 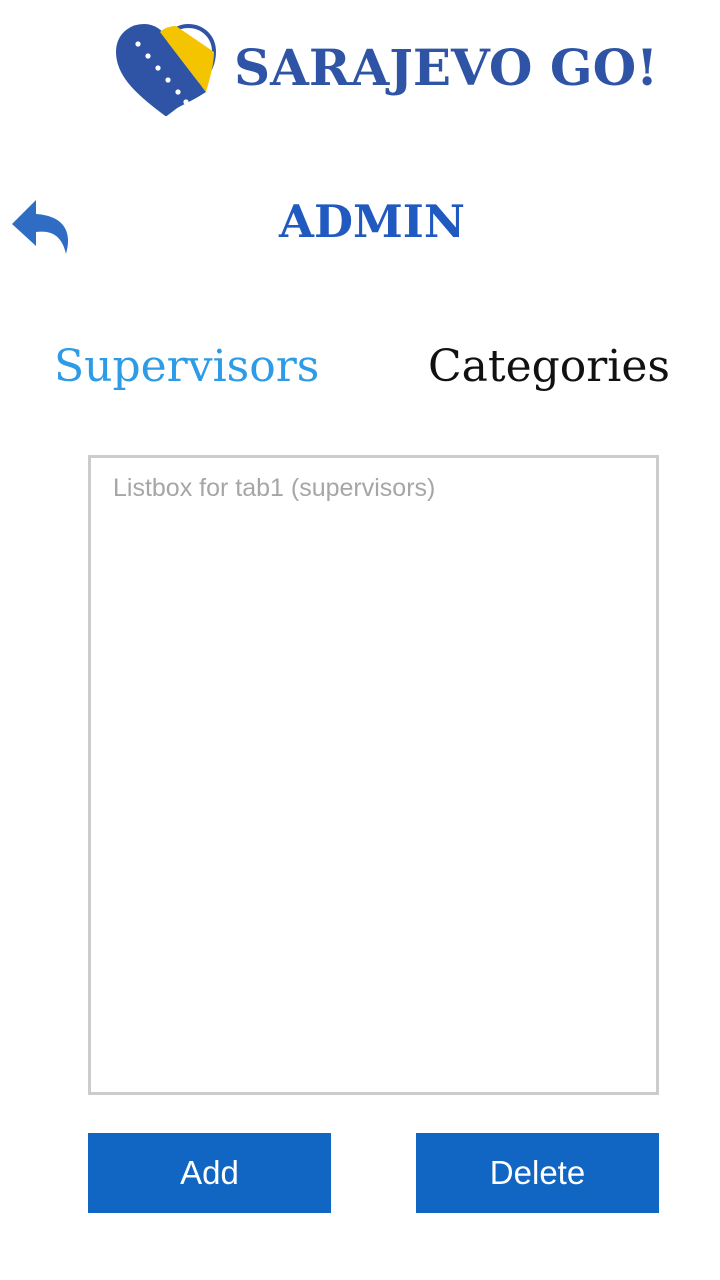 What do you see at coordinates (186, 367) in the screenshot?
I see `tab-supervisors: Supervisors` at bounding box center [186, 367].